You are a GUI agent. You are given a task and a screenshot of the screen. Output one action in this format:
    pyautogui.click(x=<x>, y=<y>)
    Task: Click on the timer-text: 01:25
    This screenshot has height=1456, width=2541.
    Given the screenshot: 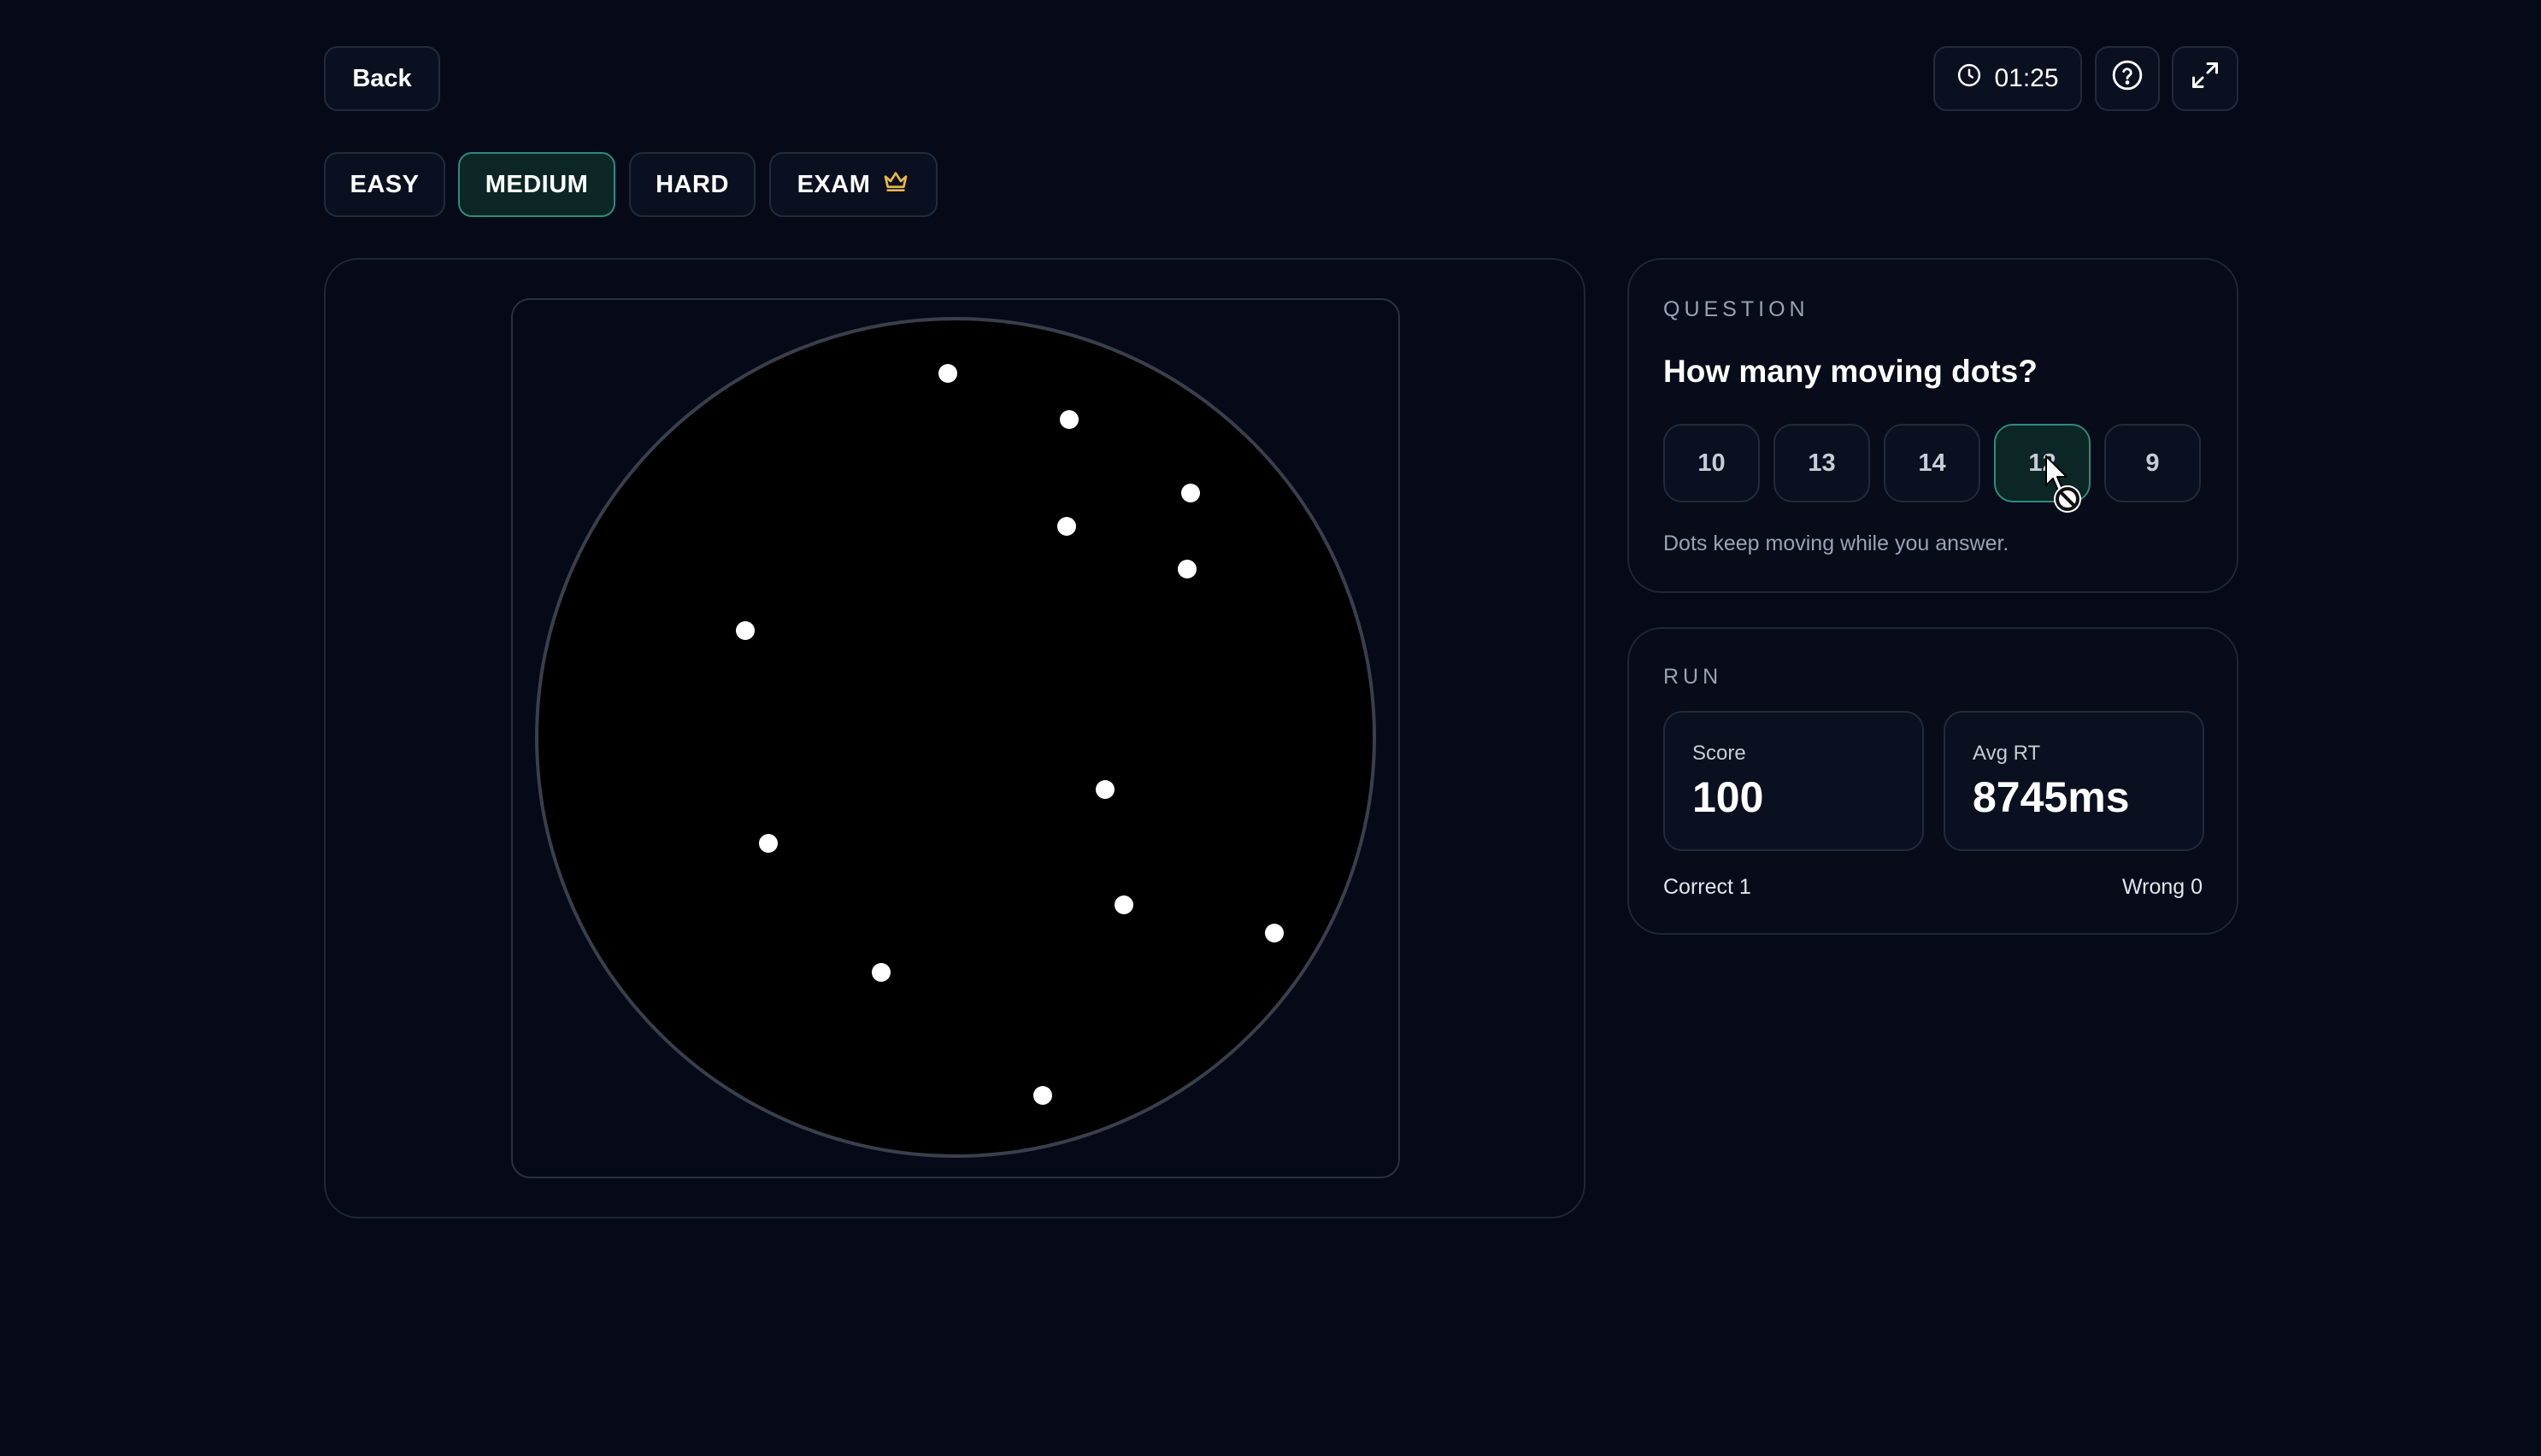 What is the action you would take?
    pyautogui.click(x=2027, y=78)
    